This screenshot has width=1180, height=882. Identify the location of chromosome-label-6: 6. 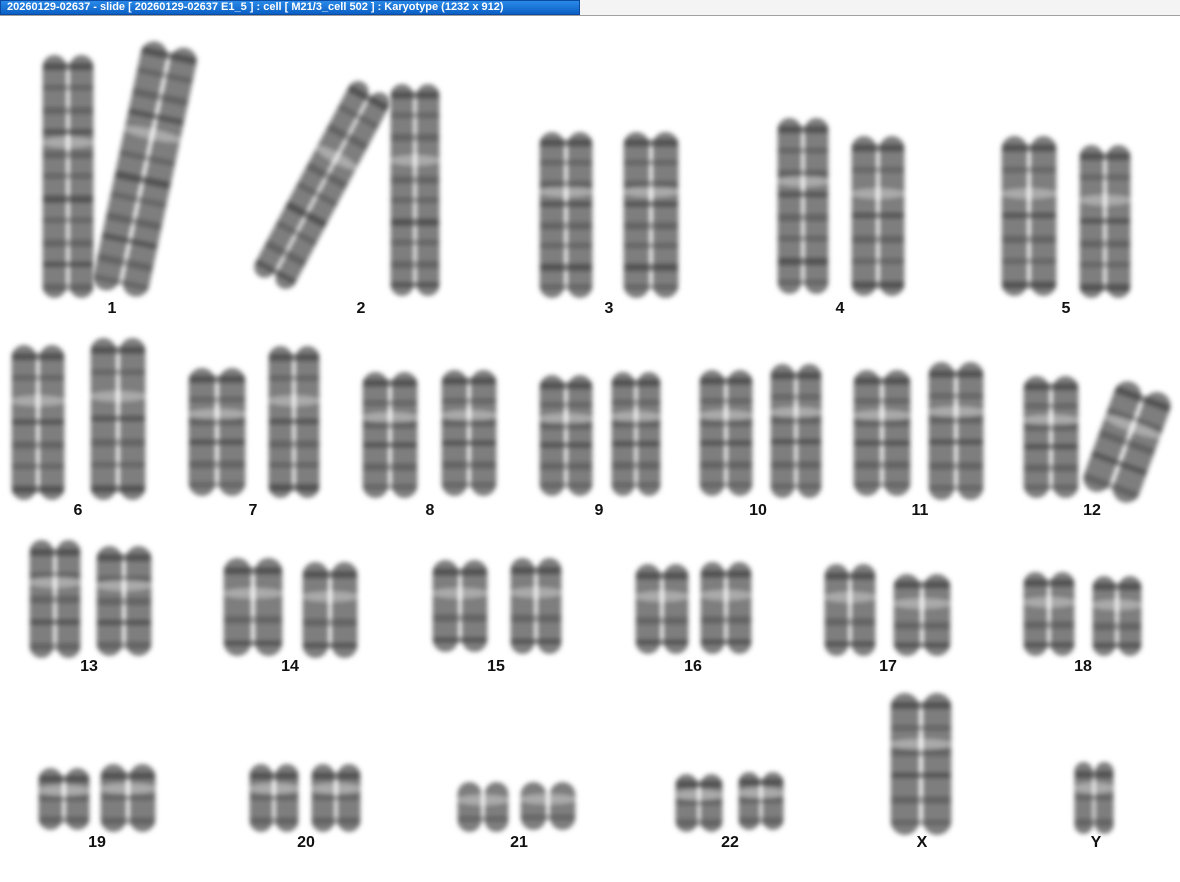
(78, 510).